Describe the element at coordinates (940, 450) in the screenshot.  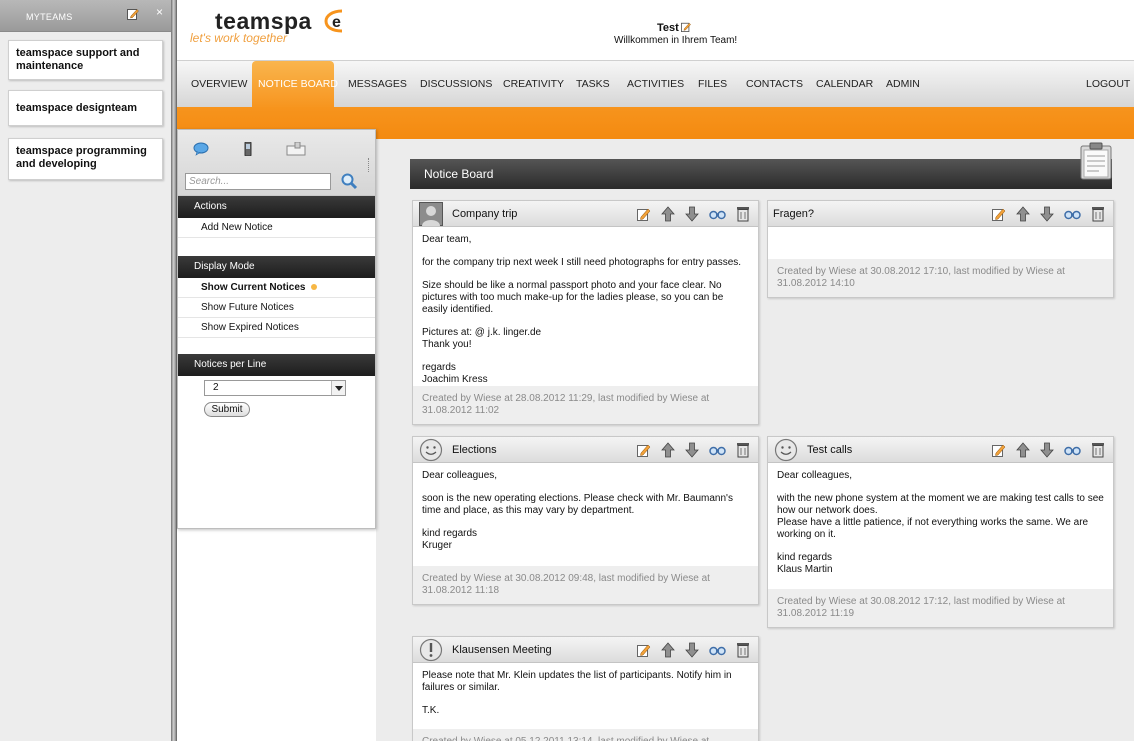
I see `notice-header: Test calls` at that location.